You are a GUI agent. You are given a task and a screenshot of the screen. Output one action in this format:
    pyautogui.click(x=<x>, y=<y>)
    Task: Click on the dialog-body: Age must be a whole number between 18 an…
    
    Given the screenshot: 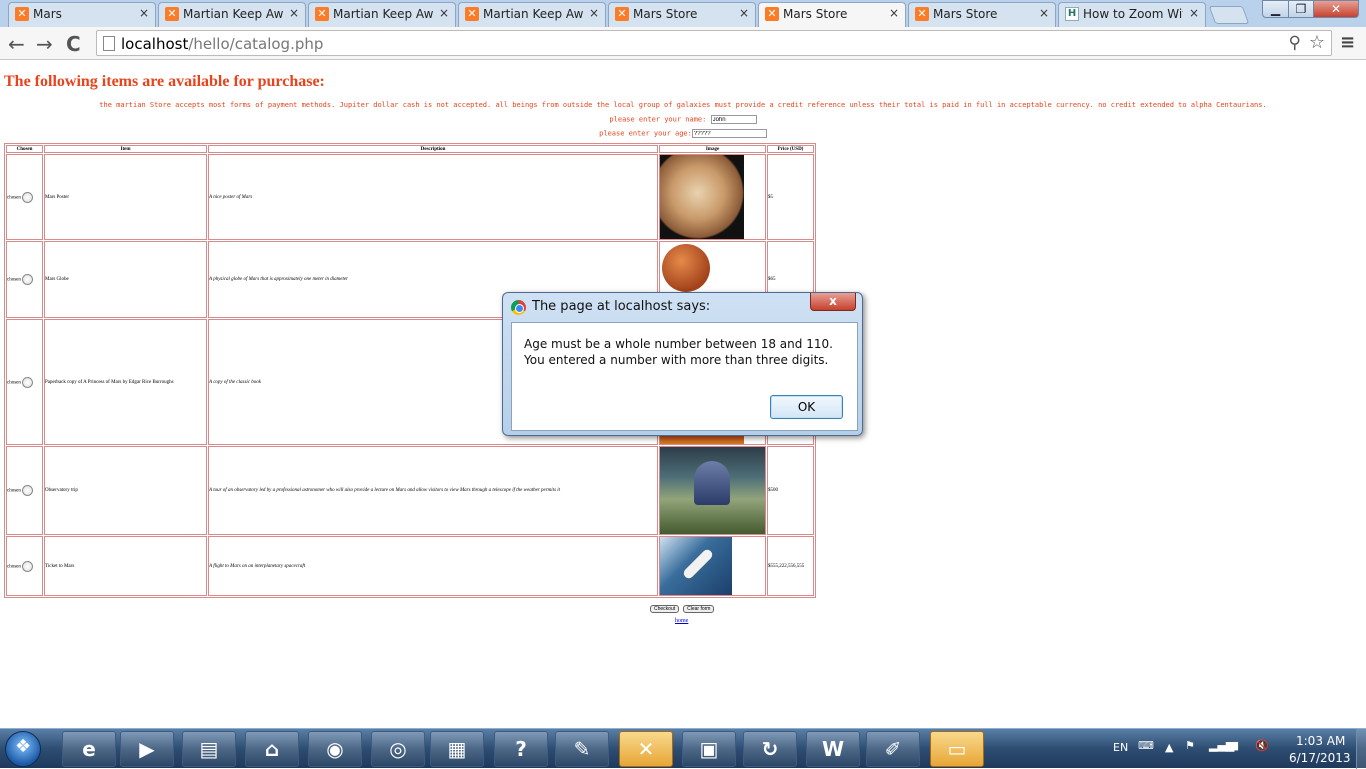 What is the action you would take?
    pyautogui.click(x=684, y=376)
    